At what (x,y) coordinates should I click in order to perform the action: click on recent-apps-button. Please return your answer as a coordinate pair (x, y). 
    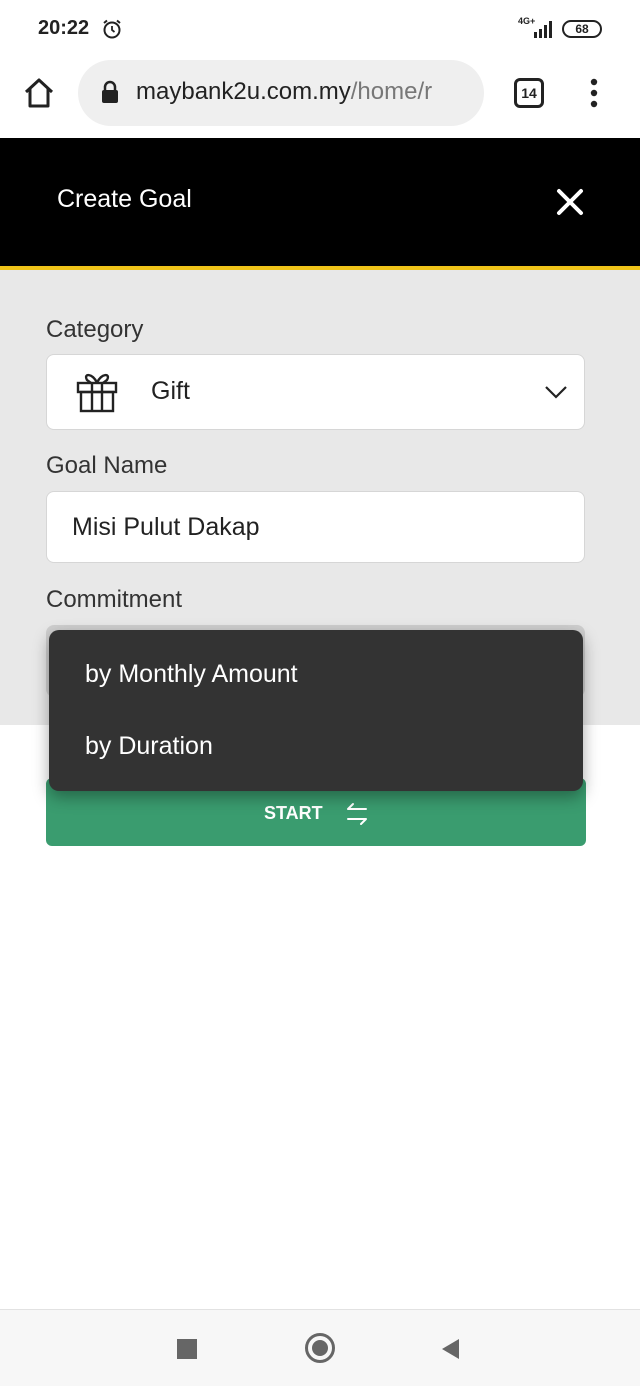
    Looking at the image, I should click on (187, 1349).